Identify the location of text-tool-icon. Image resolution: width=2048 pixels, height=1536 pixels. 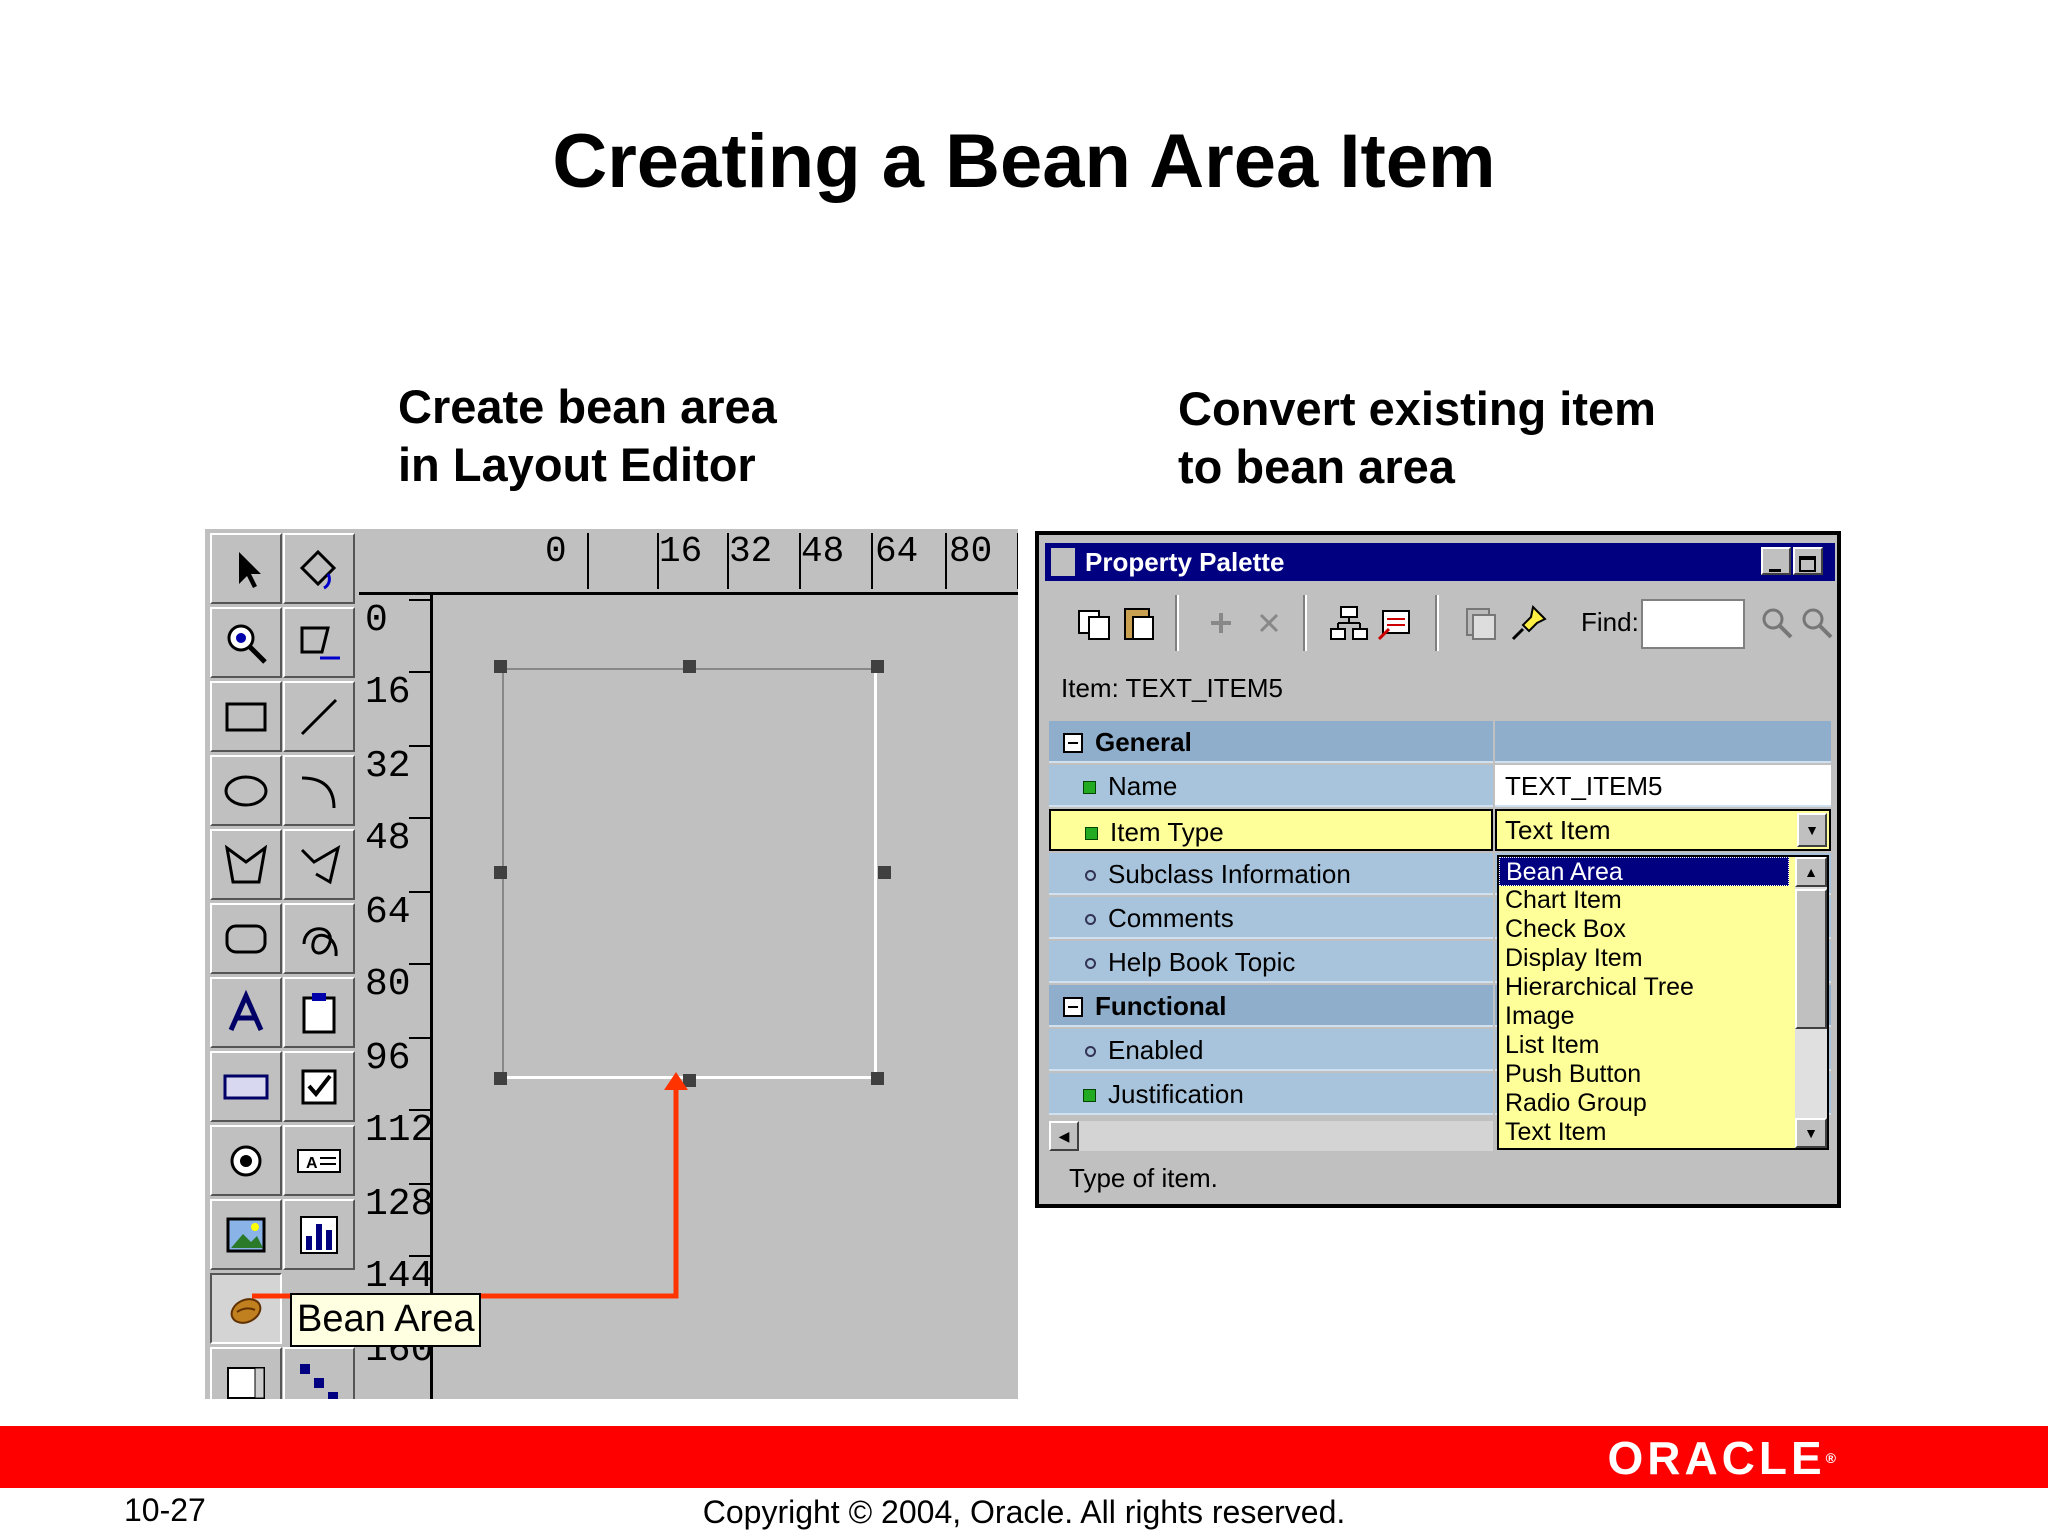
(246, 1012).